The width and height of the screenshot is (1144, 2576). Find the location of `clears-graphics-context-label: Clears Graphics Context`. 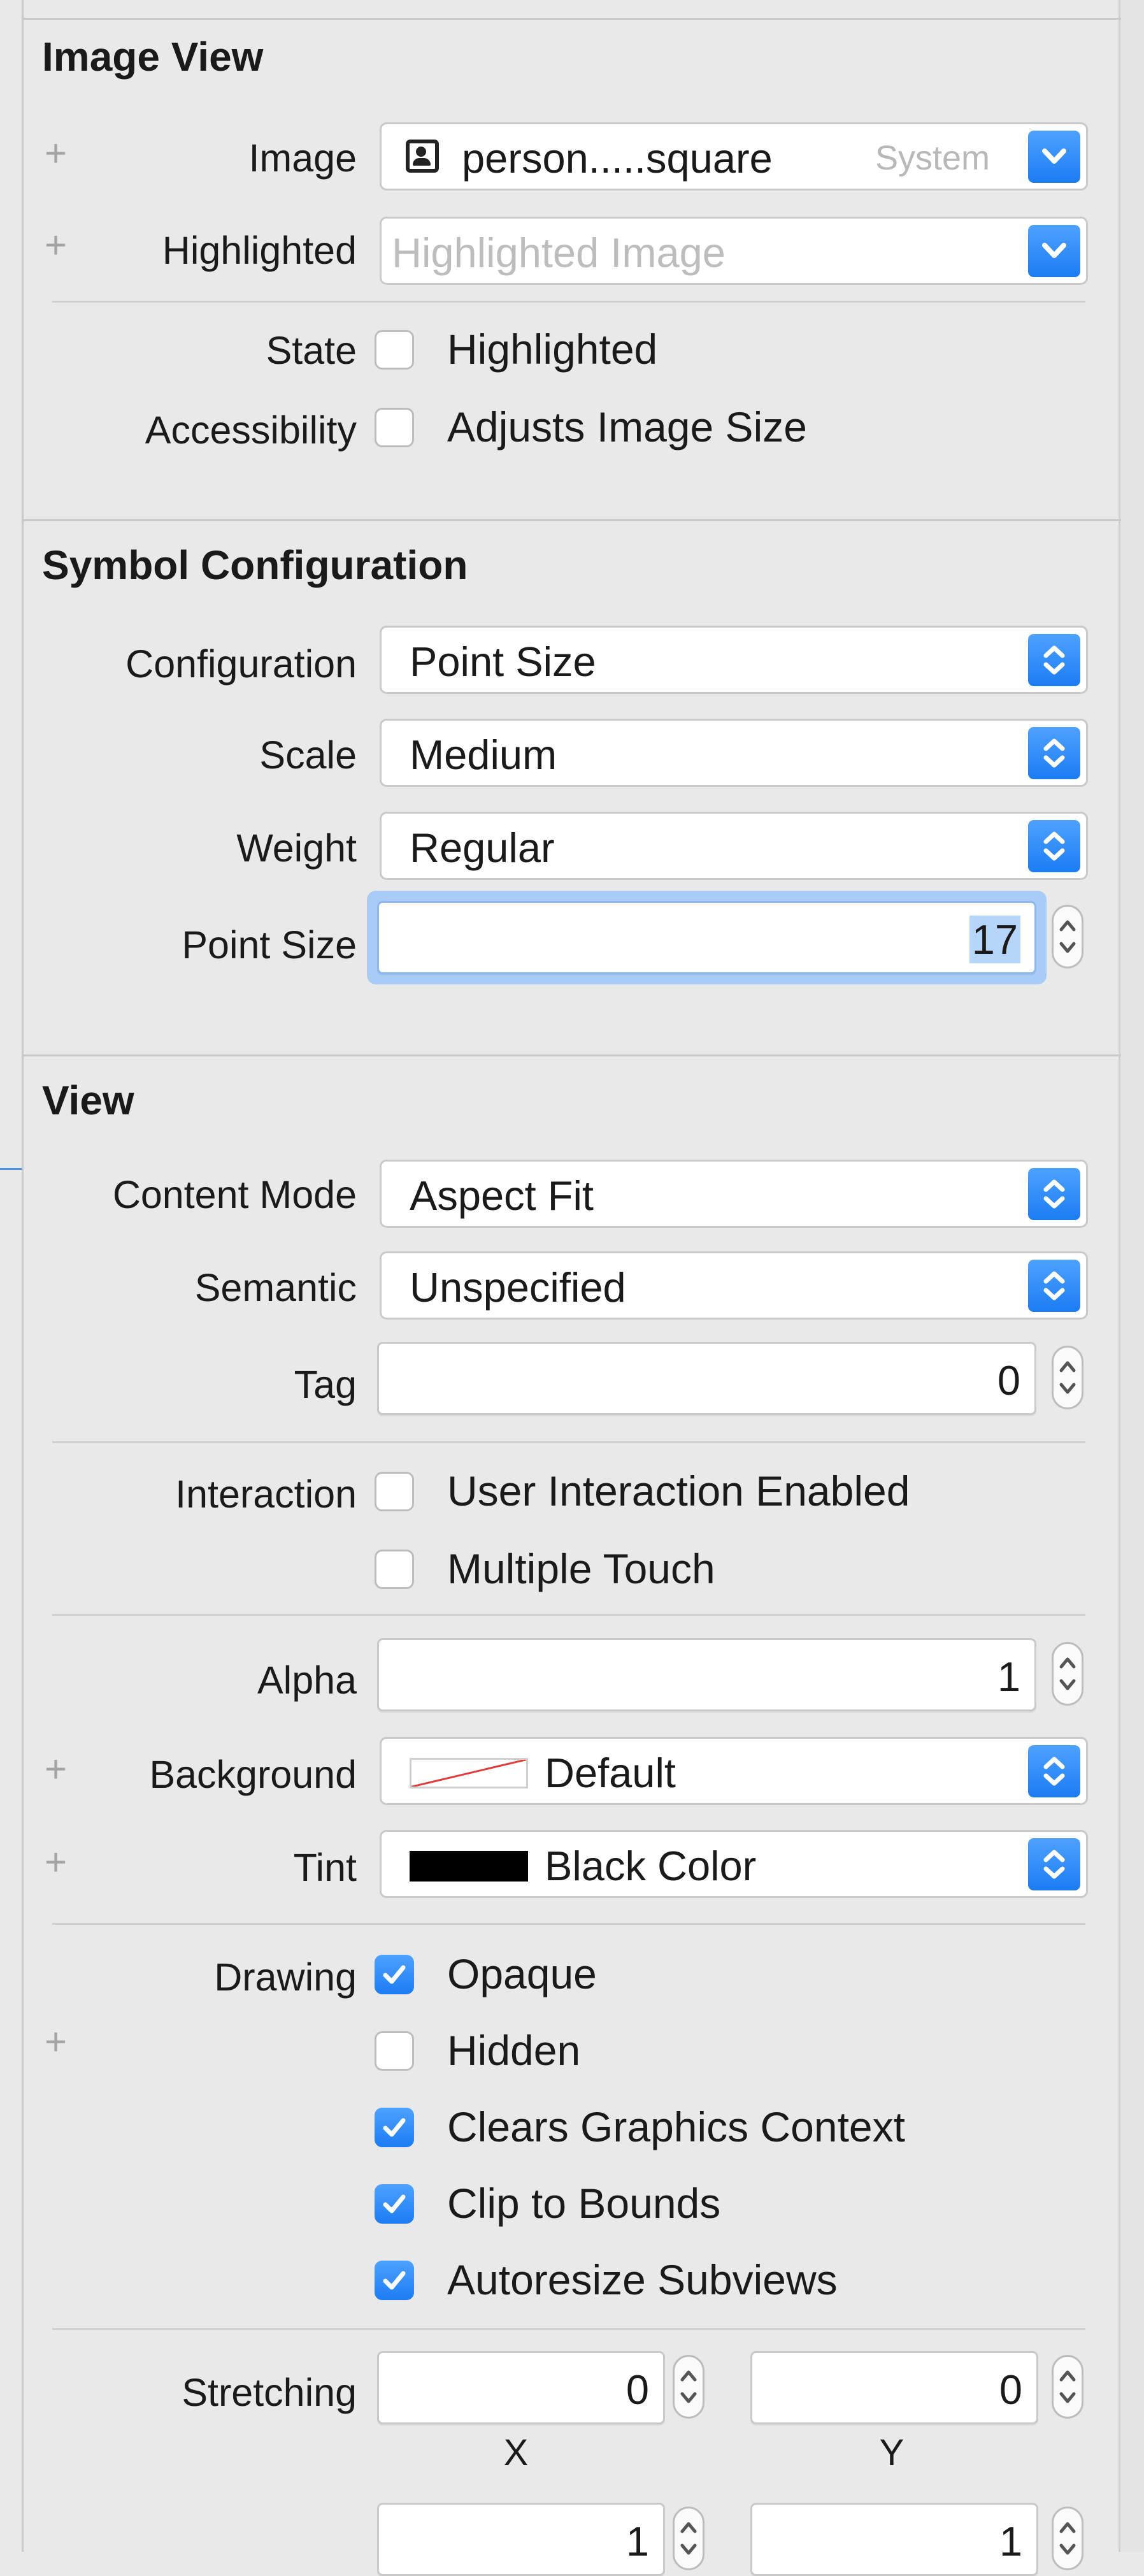

clears-graphics-context-label: Clears Graphics Context is located at coordinates (676, 2126).